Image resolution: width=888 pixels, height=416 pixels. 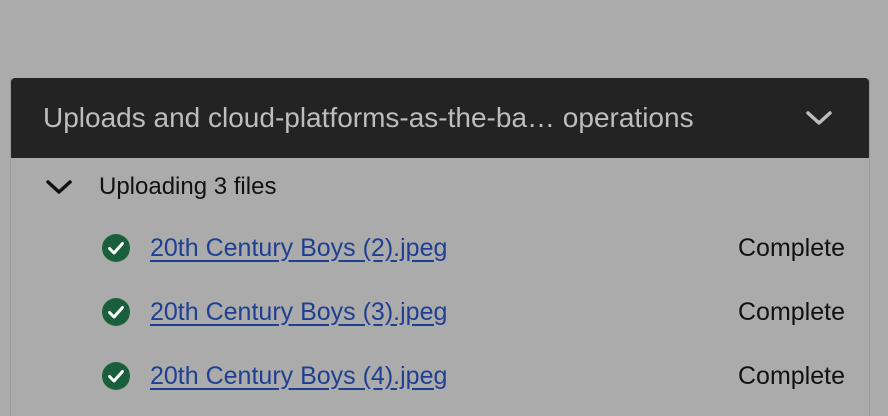 I want to click on file-link: 20th Century Boys (3).jpeg, so click(x=298, y=312).